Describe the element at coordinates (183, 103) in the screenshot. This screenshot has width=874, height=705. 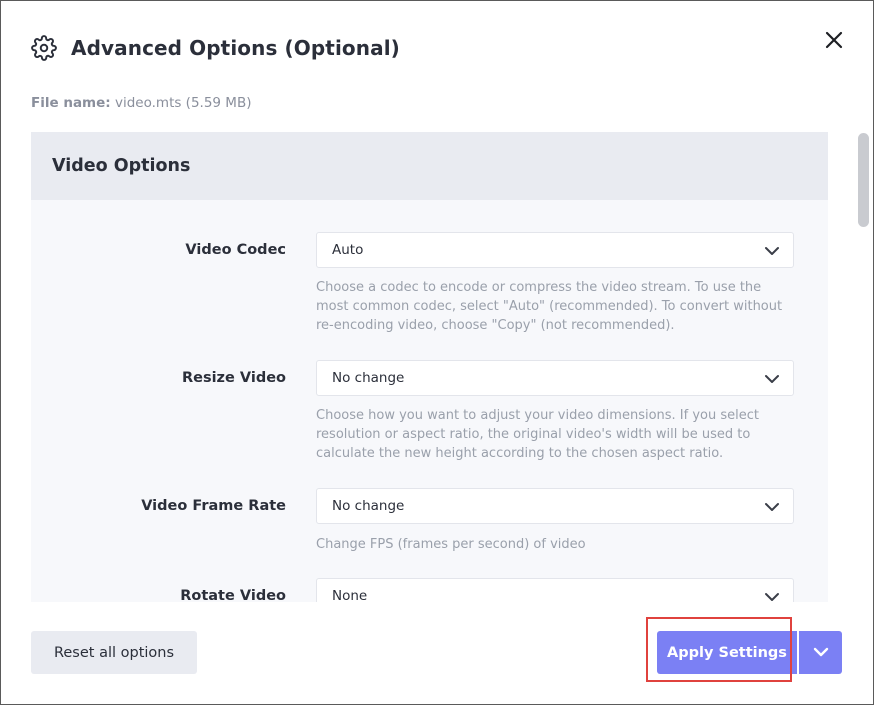
I see `file-name-value: video.mts (5.59 MB)` at that location.